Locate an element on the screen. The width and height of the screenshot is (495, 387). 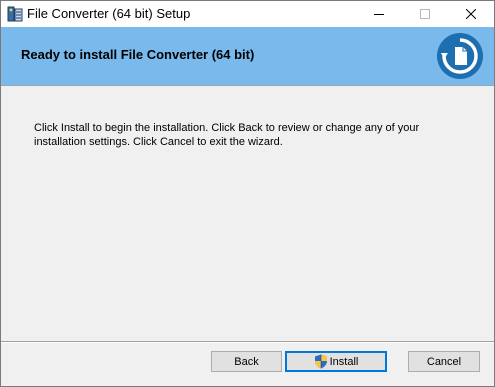
close-button is located at coordinates (471, 14).